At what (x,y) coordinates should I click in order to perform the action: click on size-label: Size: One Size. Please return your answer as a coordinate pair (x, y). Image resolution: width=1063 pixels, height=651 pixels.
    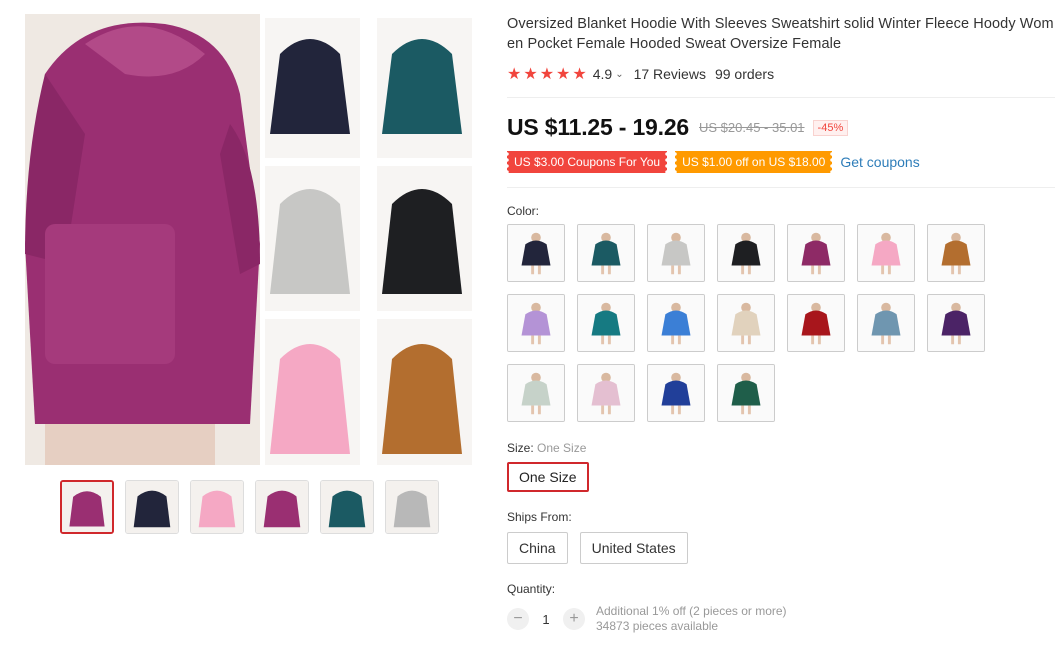
    Looking at the image, I should click on (781, 448).